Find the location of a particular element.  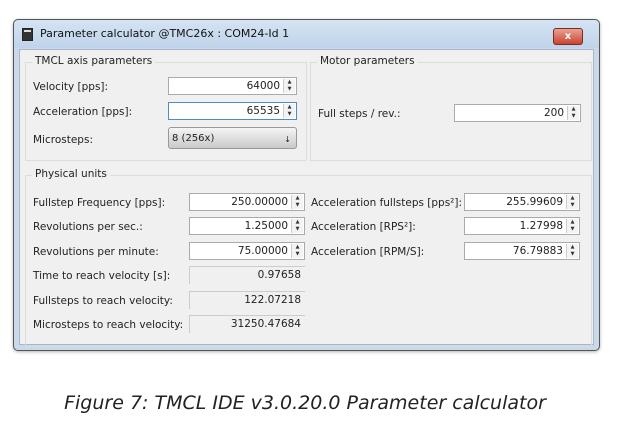

physical-row-label: Time to reach velocity [s]: is located at coordinates (102, 276).